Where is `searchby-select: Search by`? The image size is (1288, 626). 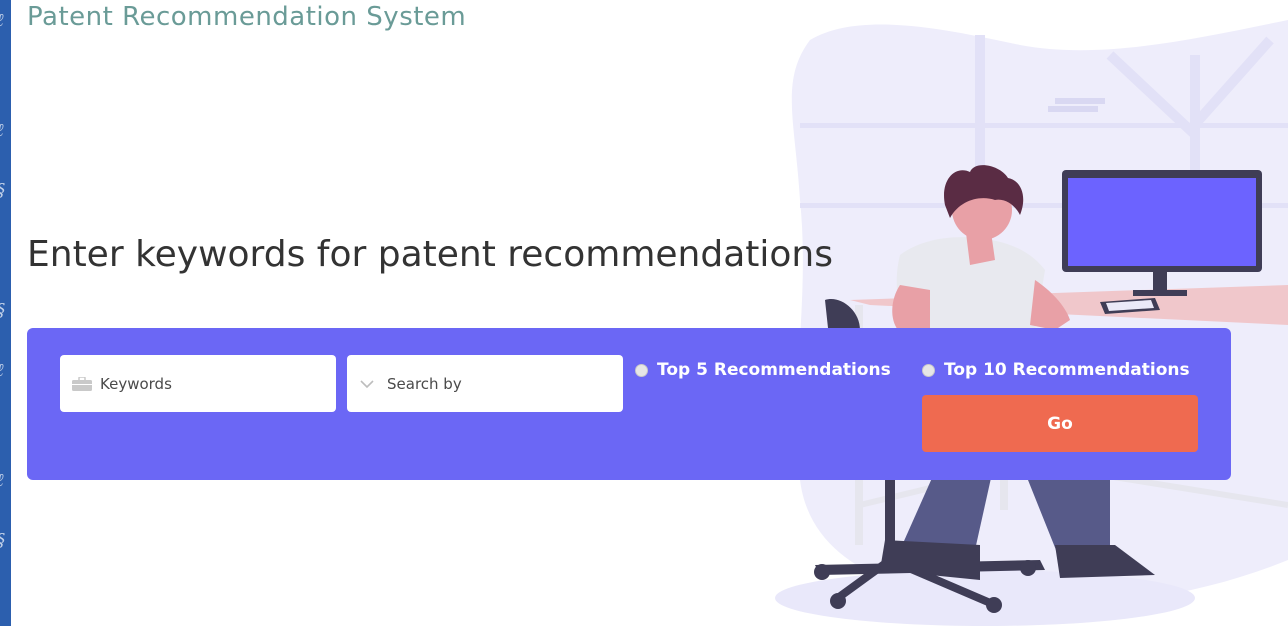 searchby-select: Search by is located at coordinates (485, 383).